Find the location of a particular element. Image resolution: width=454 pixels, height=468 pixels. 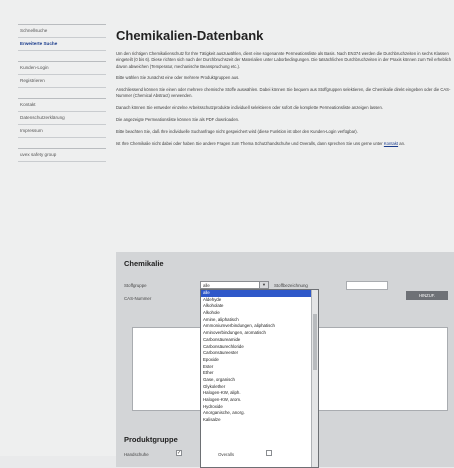

substance-name-input is located at coordinates (367, 285).